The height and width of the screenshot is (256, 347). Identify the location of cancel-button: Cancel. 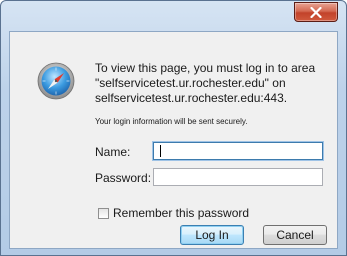
(295, 235).